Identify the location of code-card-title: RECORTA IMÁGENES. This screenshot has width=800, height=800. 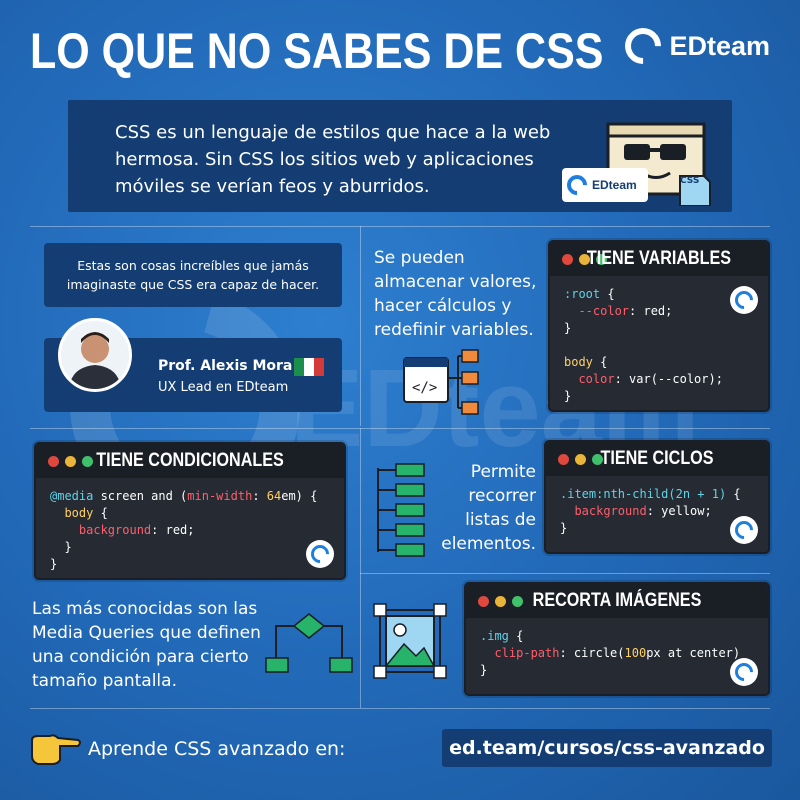
(617, 600).